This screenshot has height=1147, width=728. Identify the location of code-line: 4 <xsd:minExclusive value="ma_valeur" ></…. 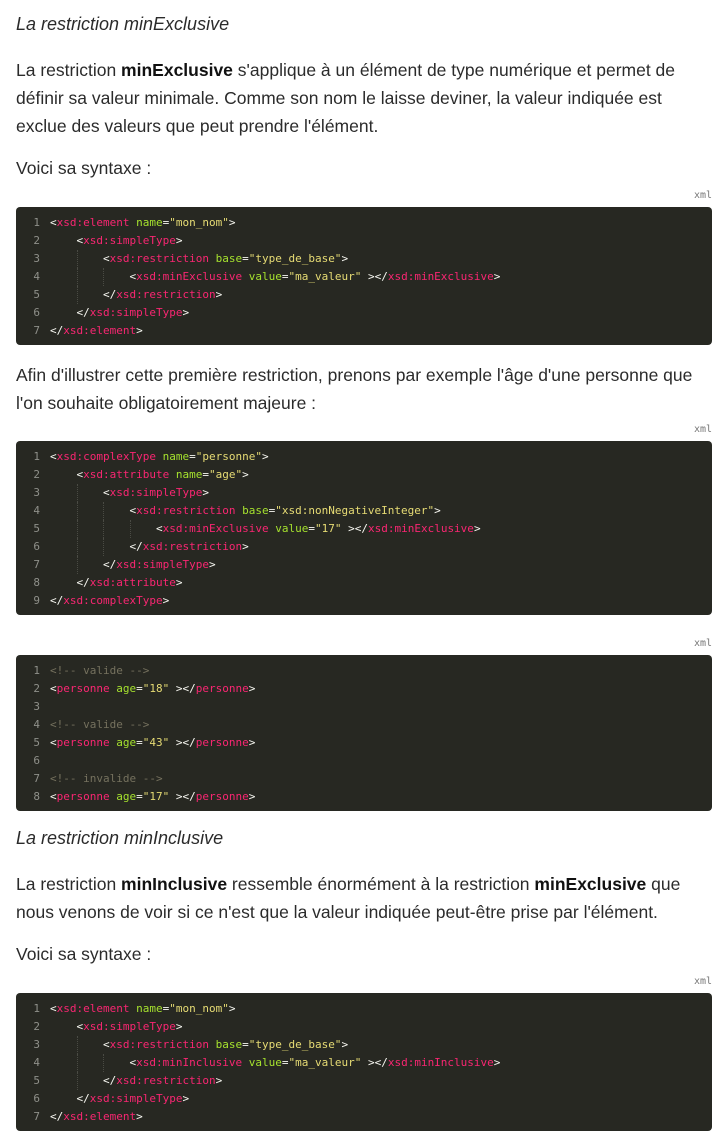
(364, 277).